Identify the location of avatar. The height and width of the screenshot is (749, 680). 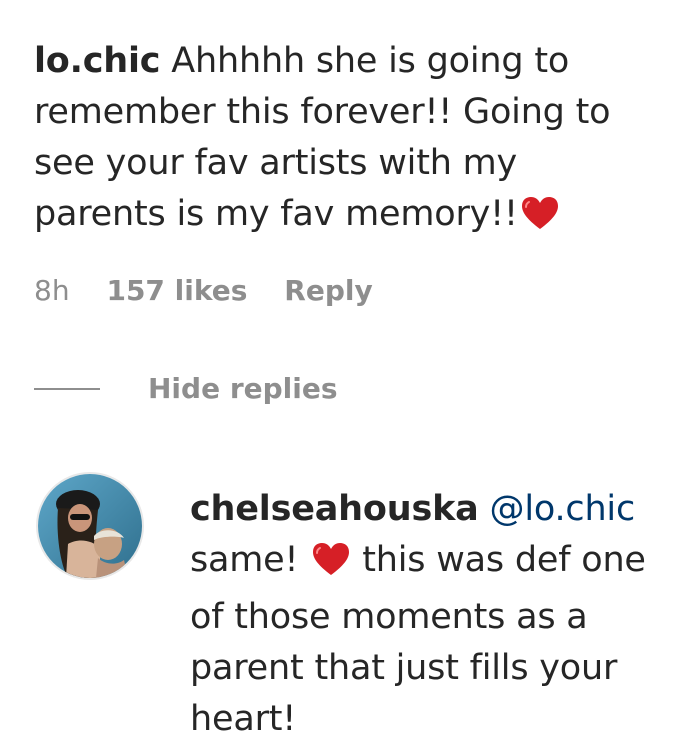
(90, 526).